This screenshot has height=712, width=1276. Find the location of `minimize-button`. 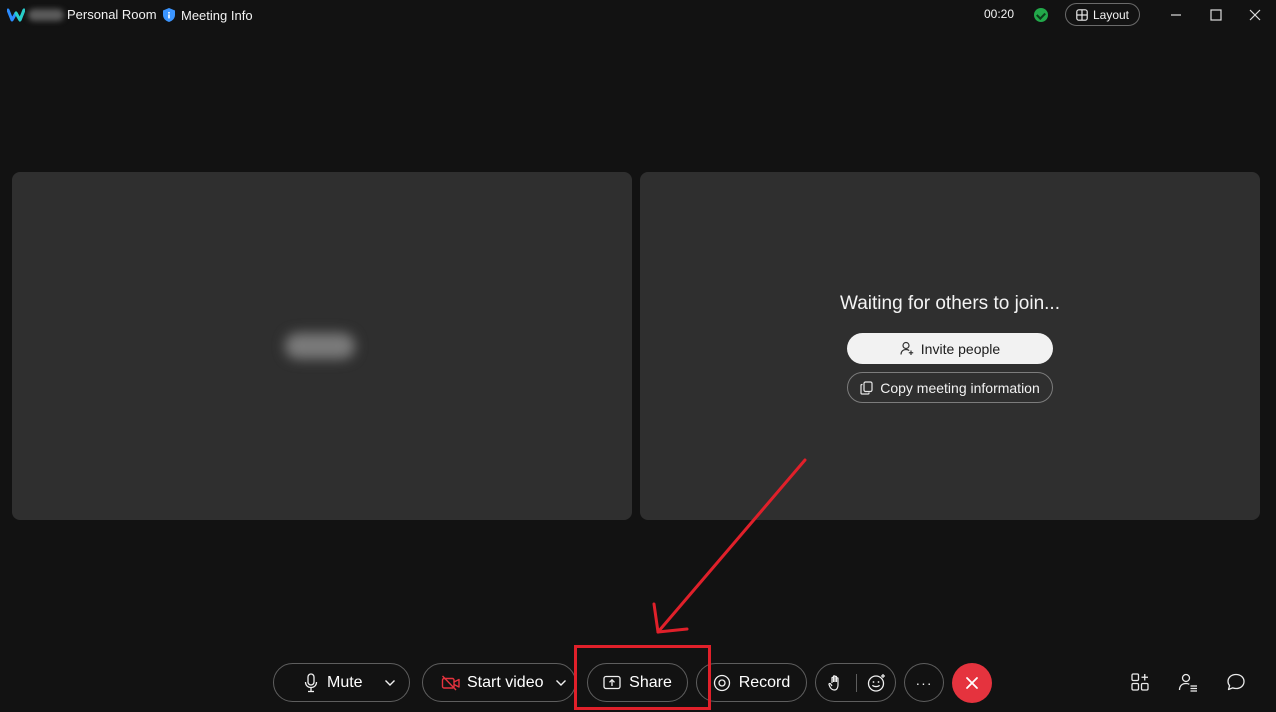

minimize-button is located at coordinates (1176, 15).